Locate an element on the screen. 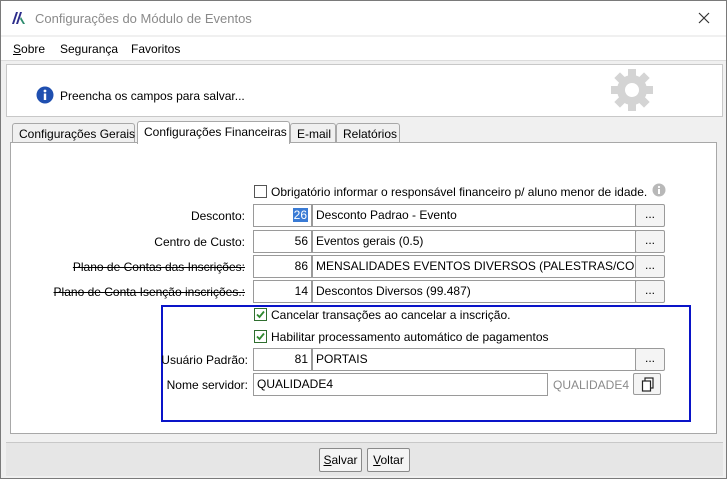  copy-server-button is located at coordinates (647, 384).